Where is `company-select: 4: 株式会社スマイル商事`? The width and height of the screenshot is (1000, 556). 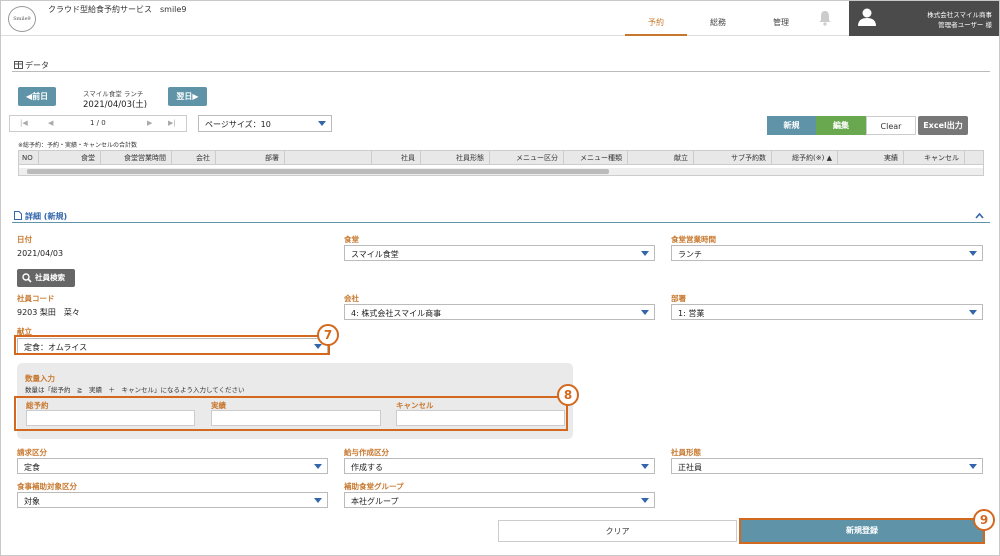 company-select: 4: 株式会社スマイル商事 is located at coordinates (499, 312).